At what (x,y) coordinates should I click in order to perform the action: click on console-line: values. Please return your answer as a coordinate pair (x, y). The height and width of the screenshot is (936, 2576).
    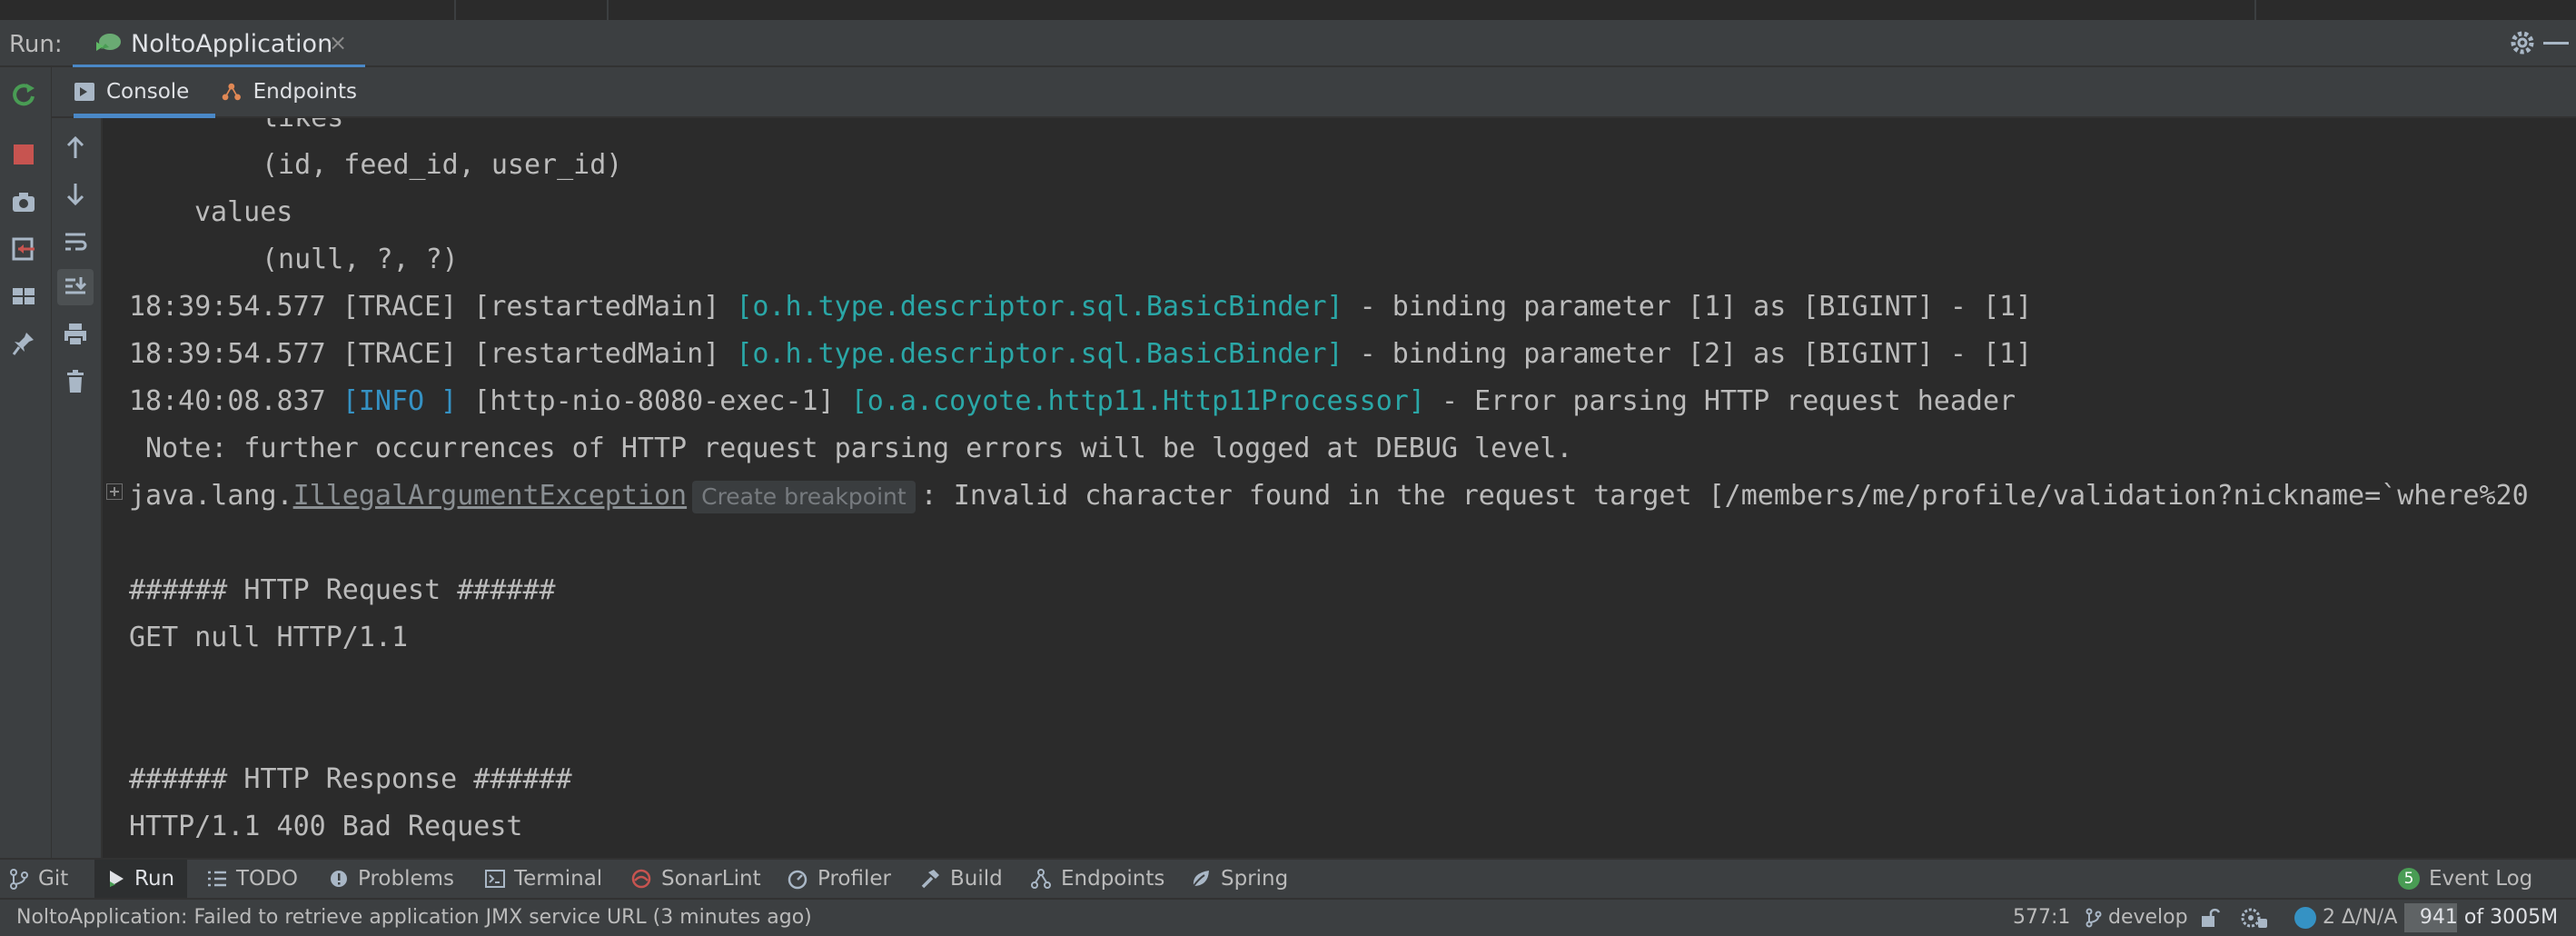
    Looking at the image, I should click on (243, 212).